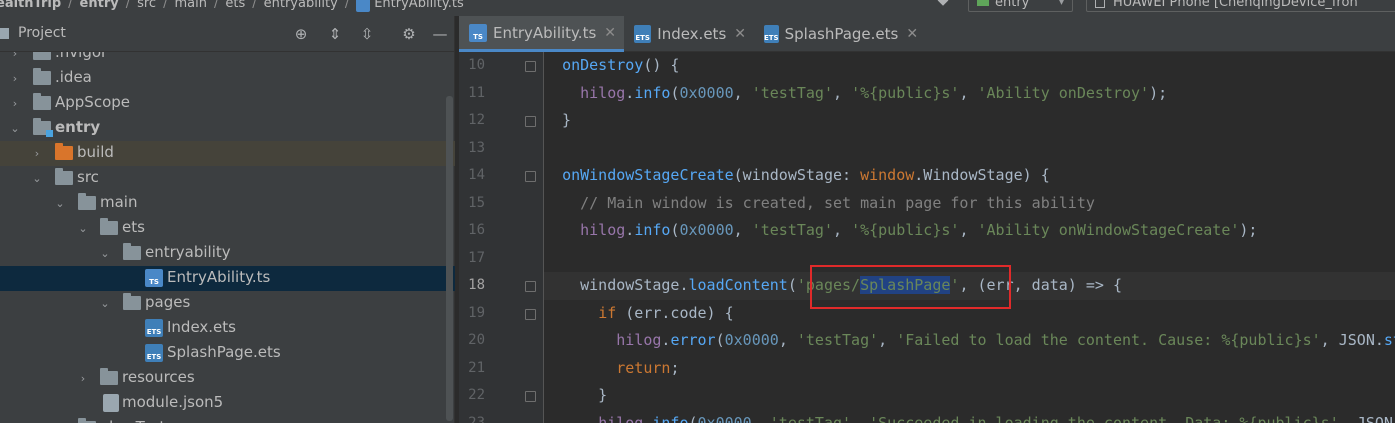  What do you see at coordinates (235, 5) in the screenshot?
I see `breadcrumb-item-ets: ets` at bounding box center [235, 5].